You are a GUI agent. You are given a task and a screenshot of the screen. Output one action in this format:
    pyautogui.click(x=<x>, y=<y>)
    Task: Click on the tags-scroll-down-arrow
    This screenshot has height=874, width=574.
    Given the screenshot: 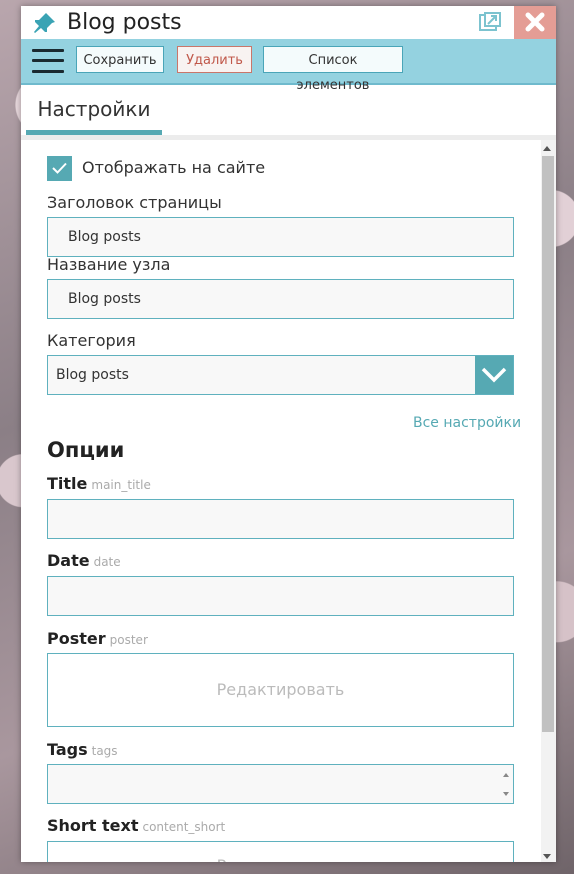 What is the action you would take?
    pyautogui.click(x=506, y=794)
    